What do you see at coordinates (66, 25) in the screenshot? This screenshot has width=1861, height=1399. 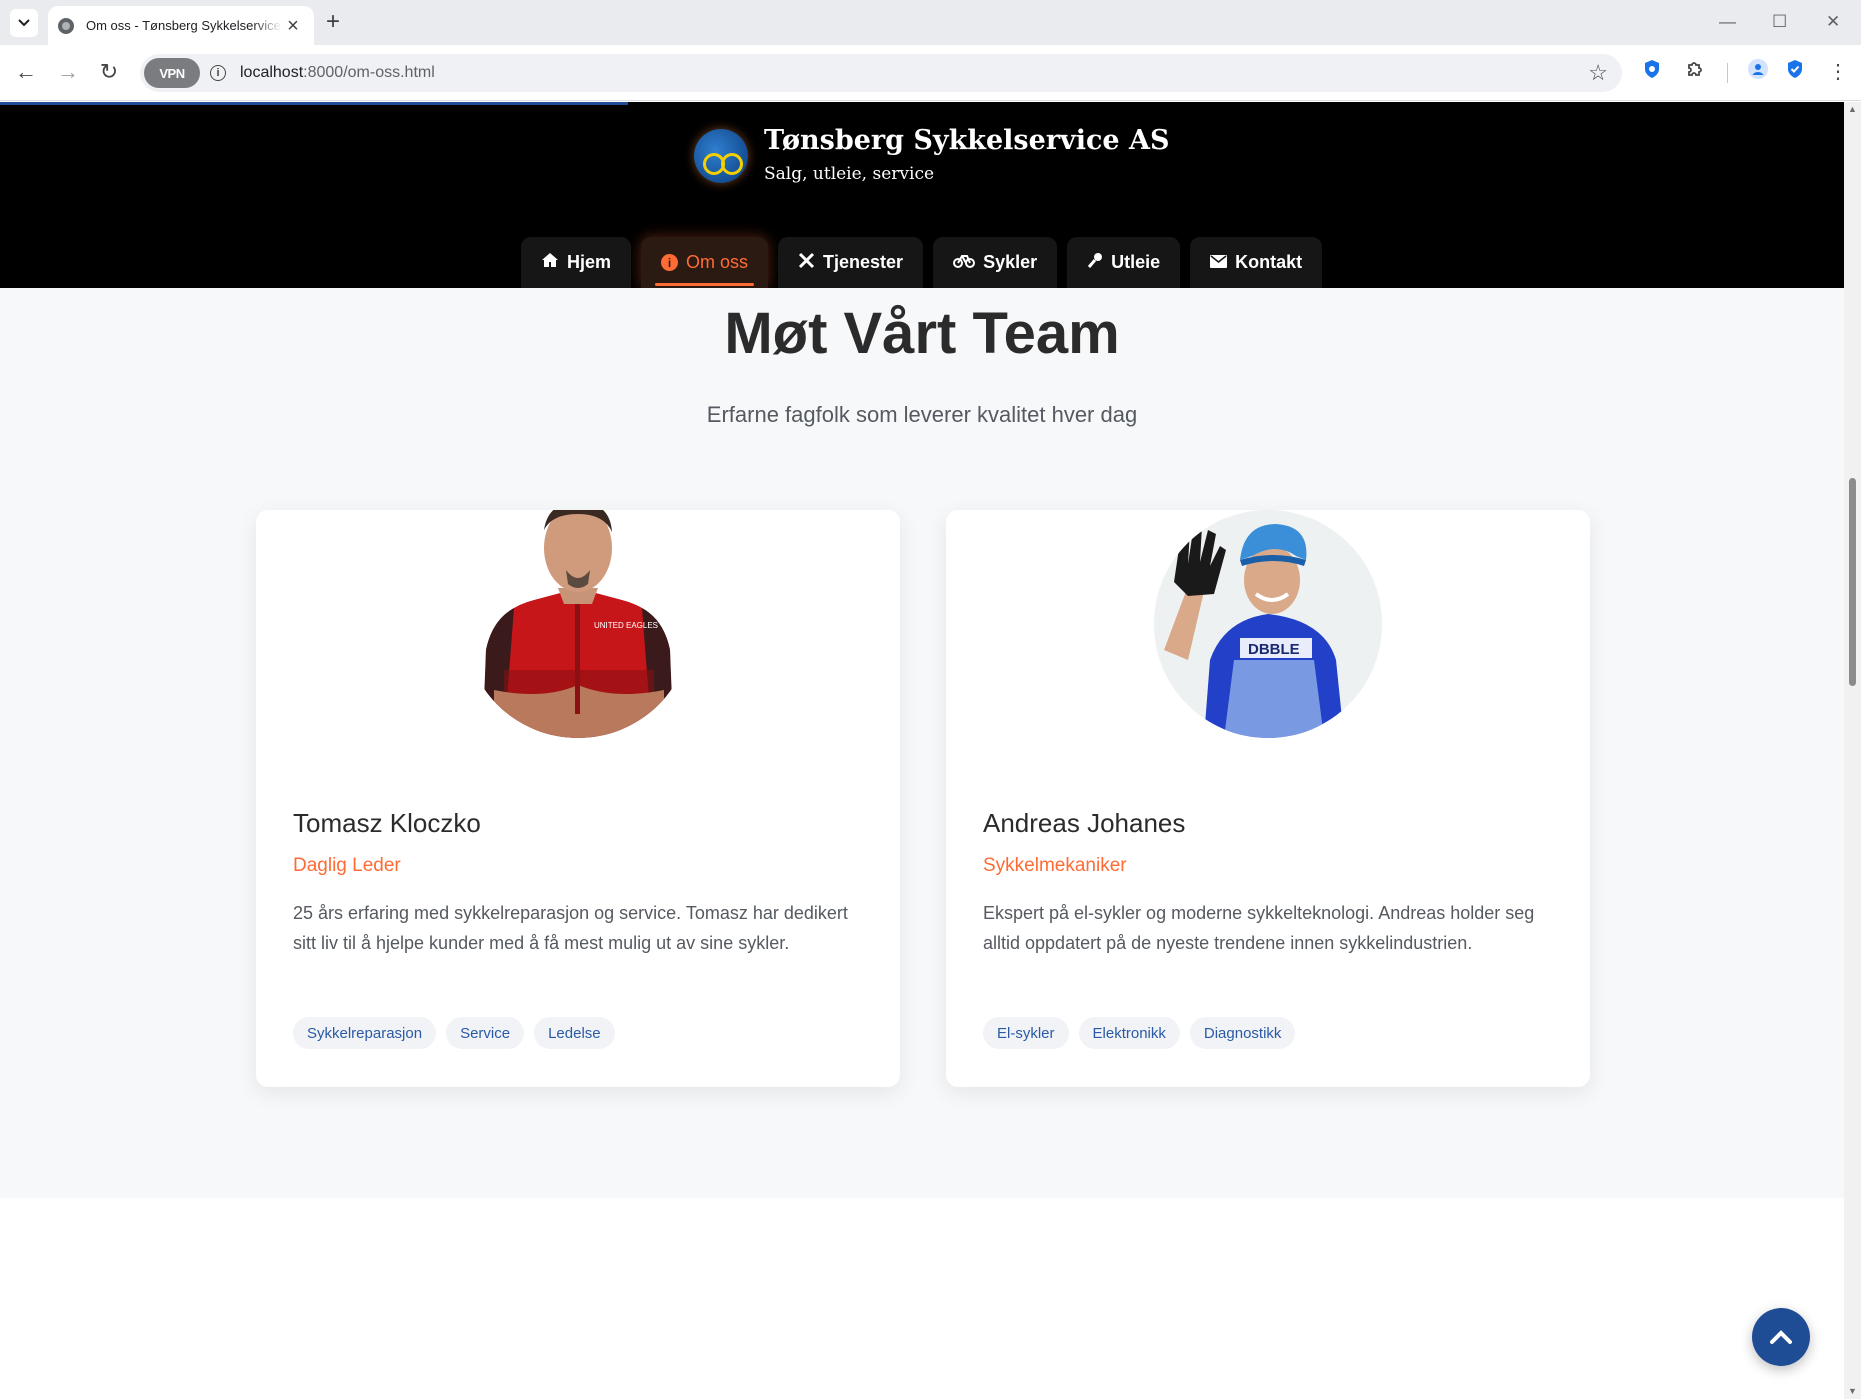 I see `globe-icon` at bounding box center [66, 25].